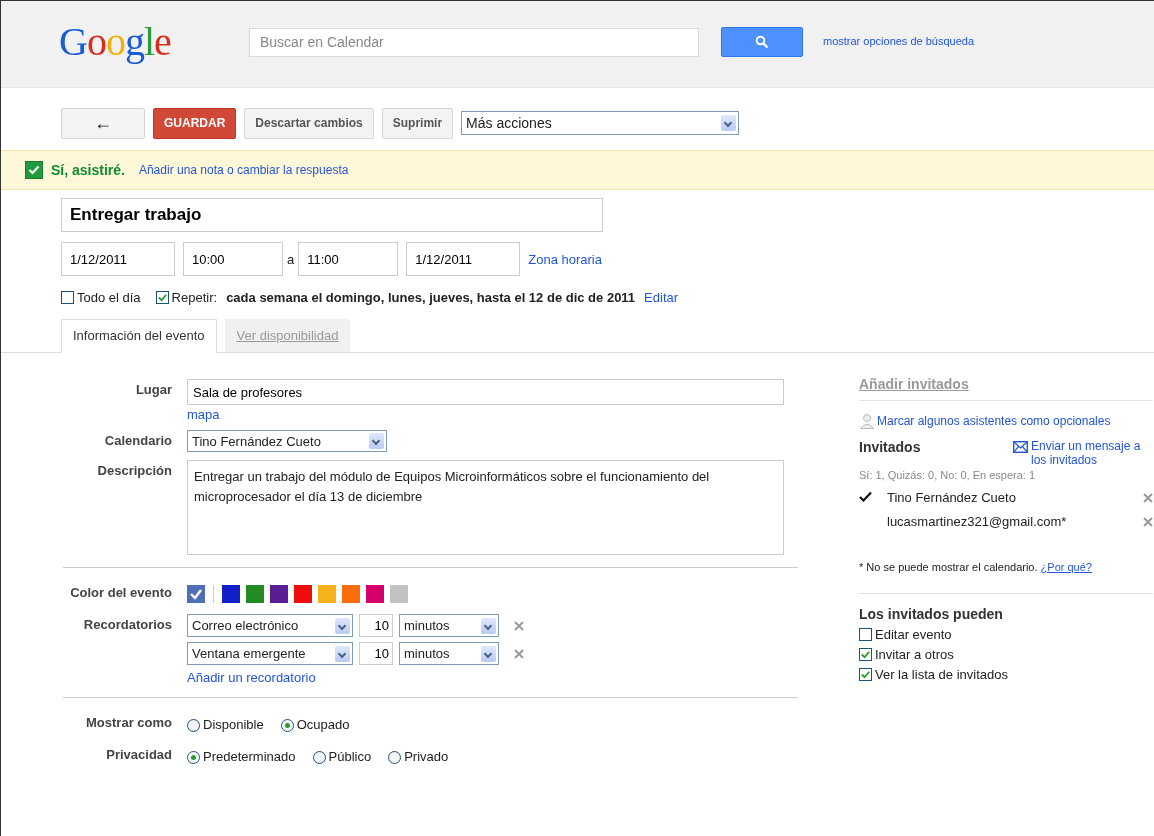 This screenshot has height=836, width=1154. I want to click on toolbar-button: Suprimir, so click(417, 123).